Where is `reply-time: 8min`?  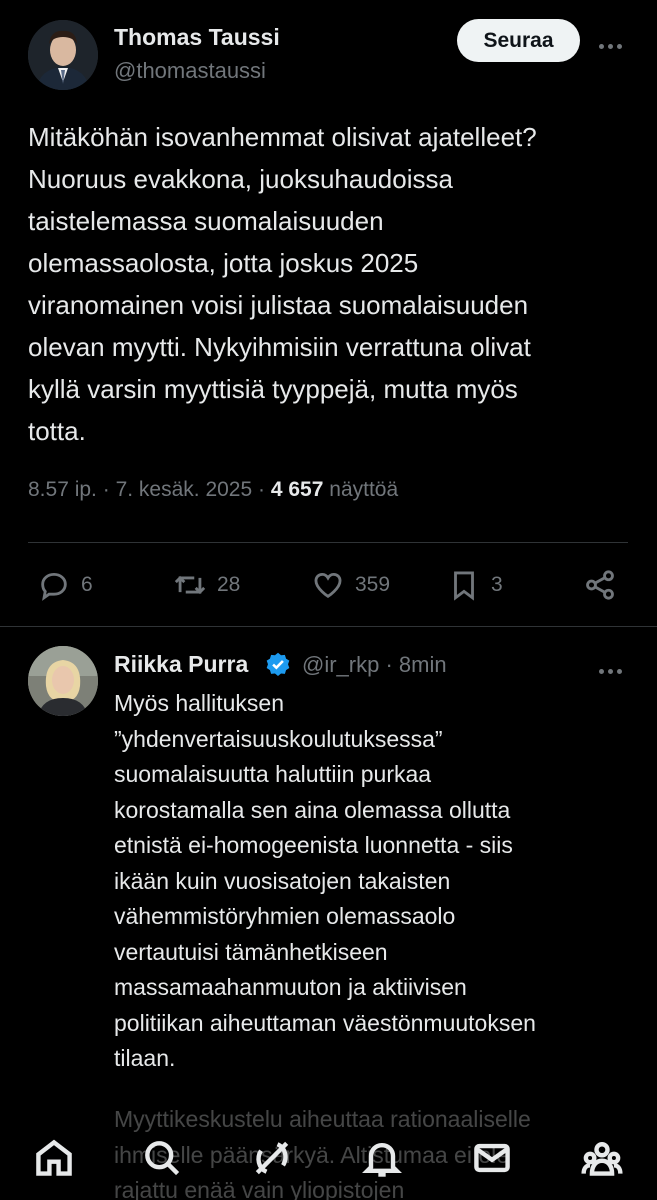
reply-time: 8min is located at coordinates (423, 664).